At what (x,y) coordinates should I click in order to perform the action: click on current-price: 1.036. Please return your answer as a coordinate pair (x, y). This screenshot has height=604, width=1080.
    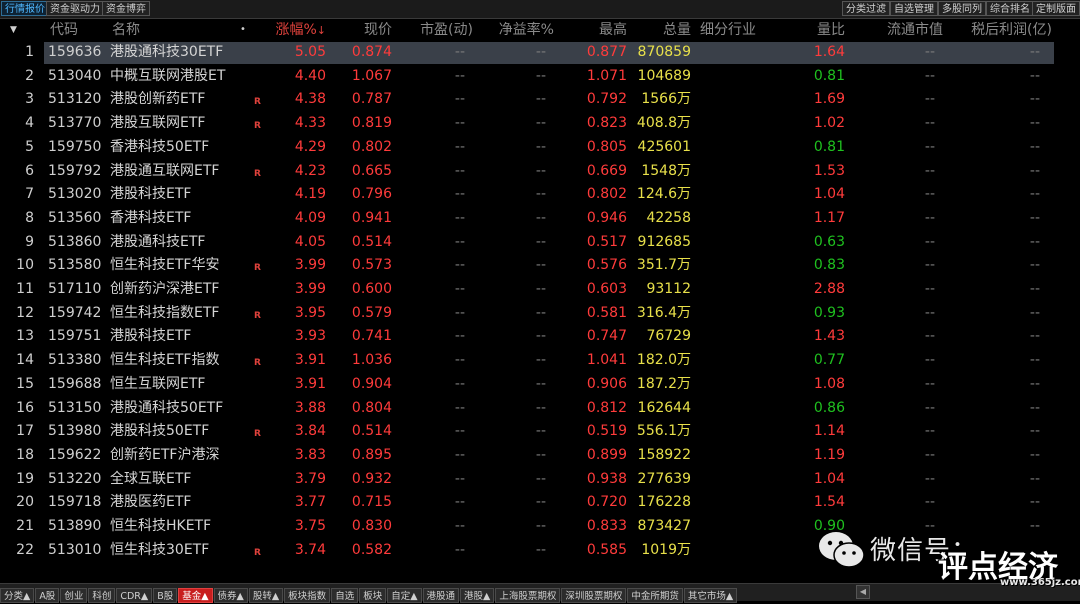
    Looking at the image, I should click on (371, 360).